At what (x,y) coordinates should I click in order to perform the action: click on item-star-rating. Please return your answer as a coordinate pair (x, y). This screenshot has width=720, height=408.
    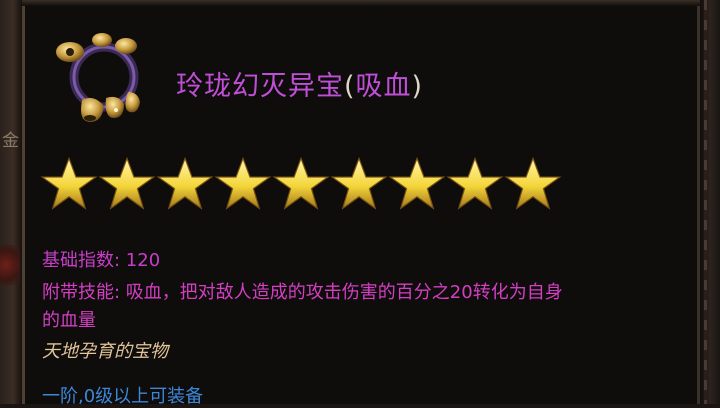
    Looking at the image, I should click on (301, 184).